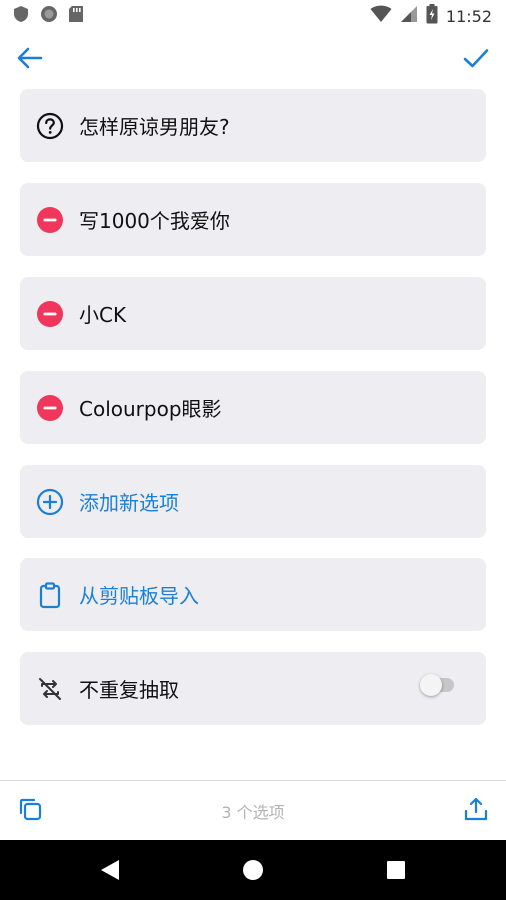 Image resolution: width=506 pixels, height=900 pixels. Describe the element at coordinates (50, 126) in the screenshot. I see `help-circle-icon` at that location.